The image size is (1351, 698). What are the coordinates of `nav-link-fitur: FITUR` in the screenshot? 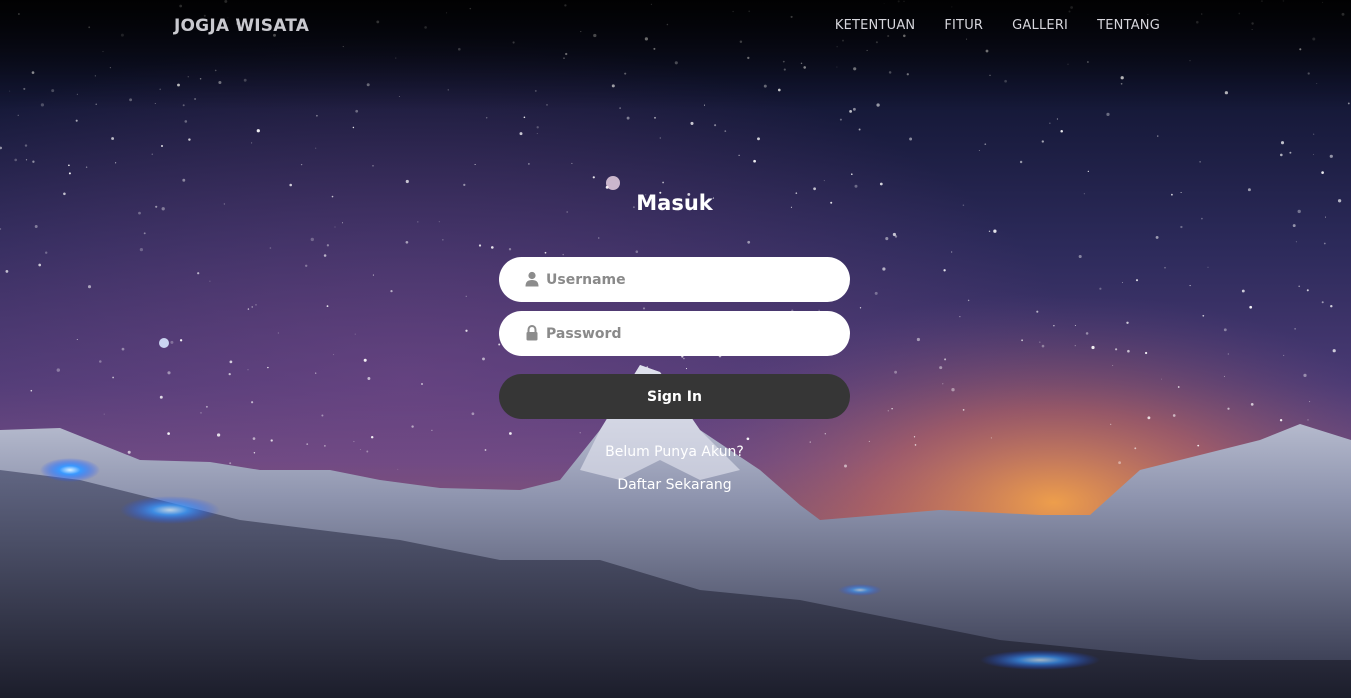 It's located at (963, 25).